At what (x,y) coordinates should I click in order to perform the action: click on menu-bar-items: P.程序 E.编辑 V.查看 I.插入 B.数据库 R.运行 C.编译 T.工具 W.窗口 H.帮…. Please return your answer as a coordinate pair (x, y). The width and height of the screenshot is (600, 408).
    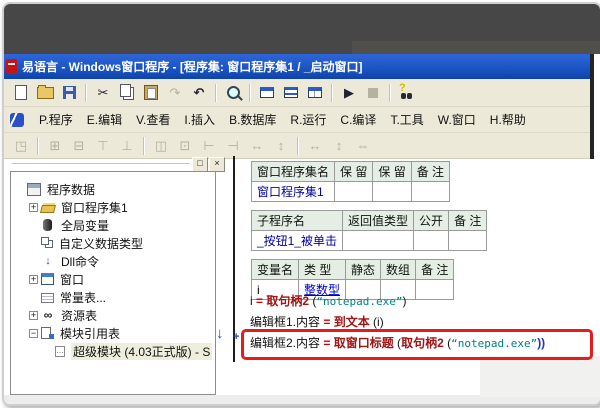
    Looking at the image, I should click on (282, 119).